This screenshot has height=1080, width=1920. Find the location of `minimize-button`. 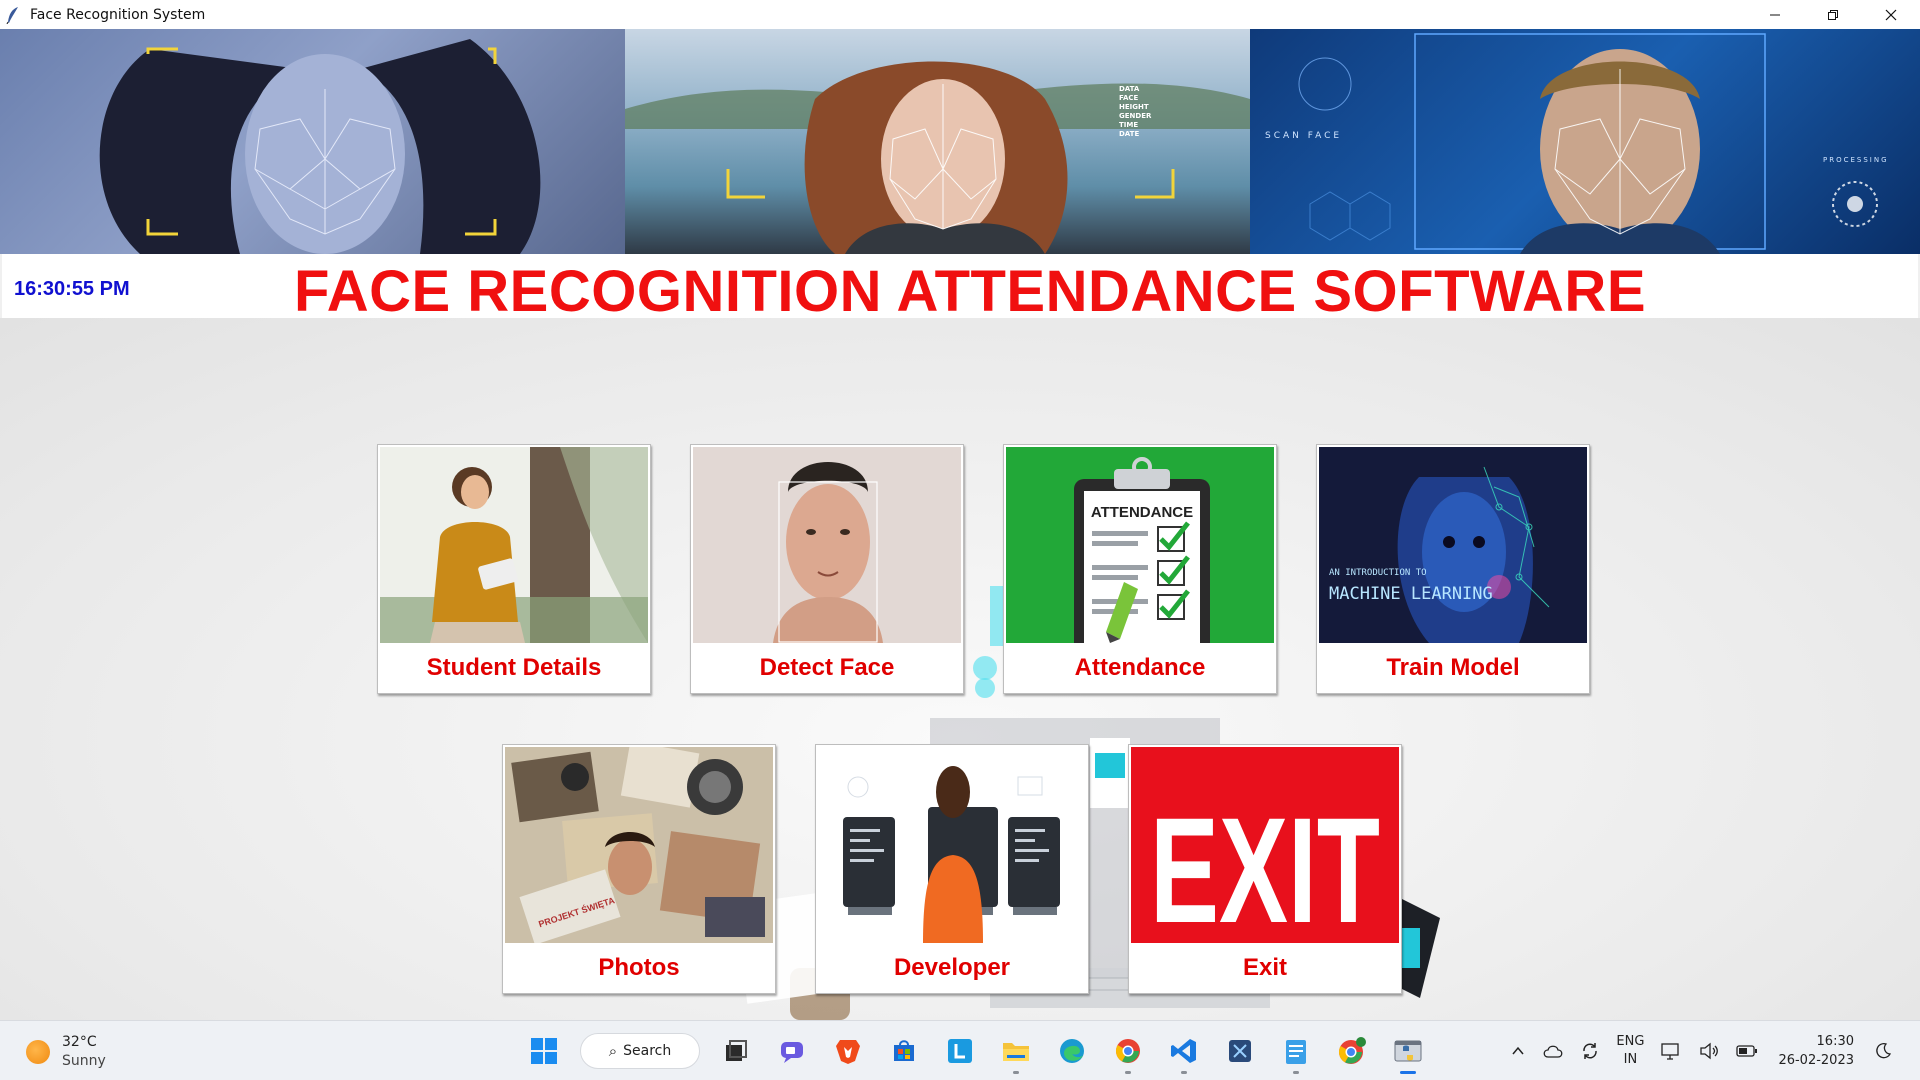

minimize-button is located at coordinates (1775, 14).